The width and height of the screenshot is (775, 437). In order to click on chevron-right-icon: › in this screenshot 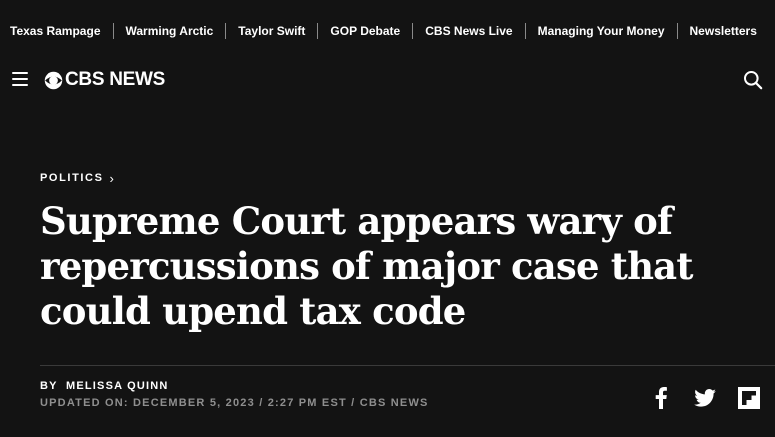, I will do `click(111, 178)`.